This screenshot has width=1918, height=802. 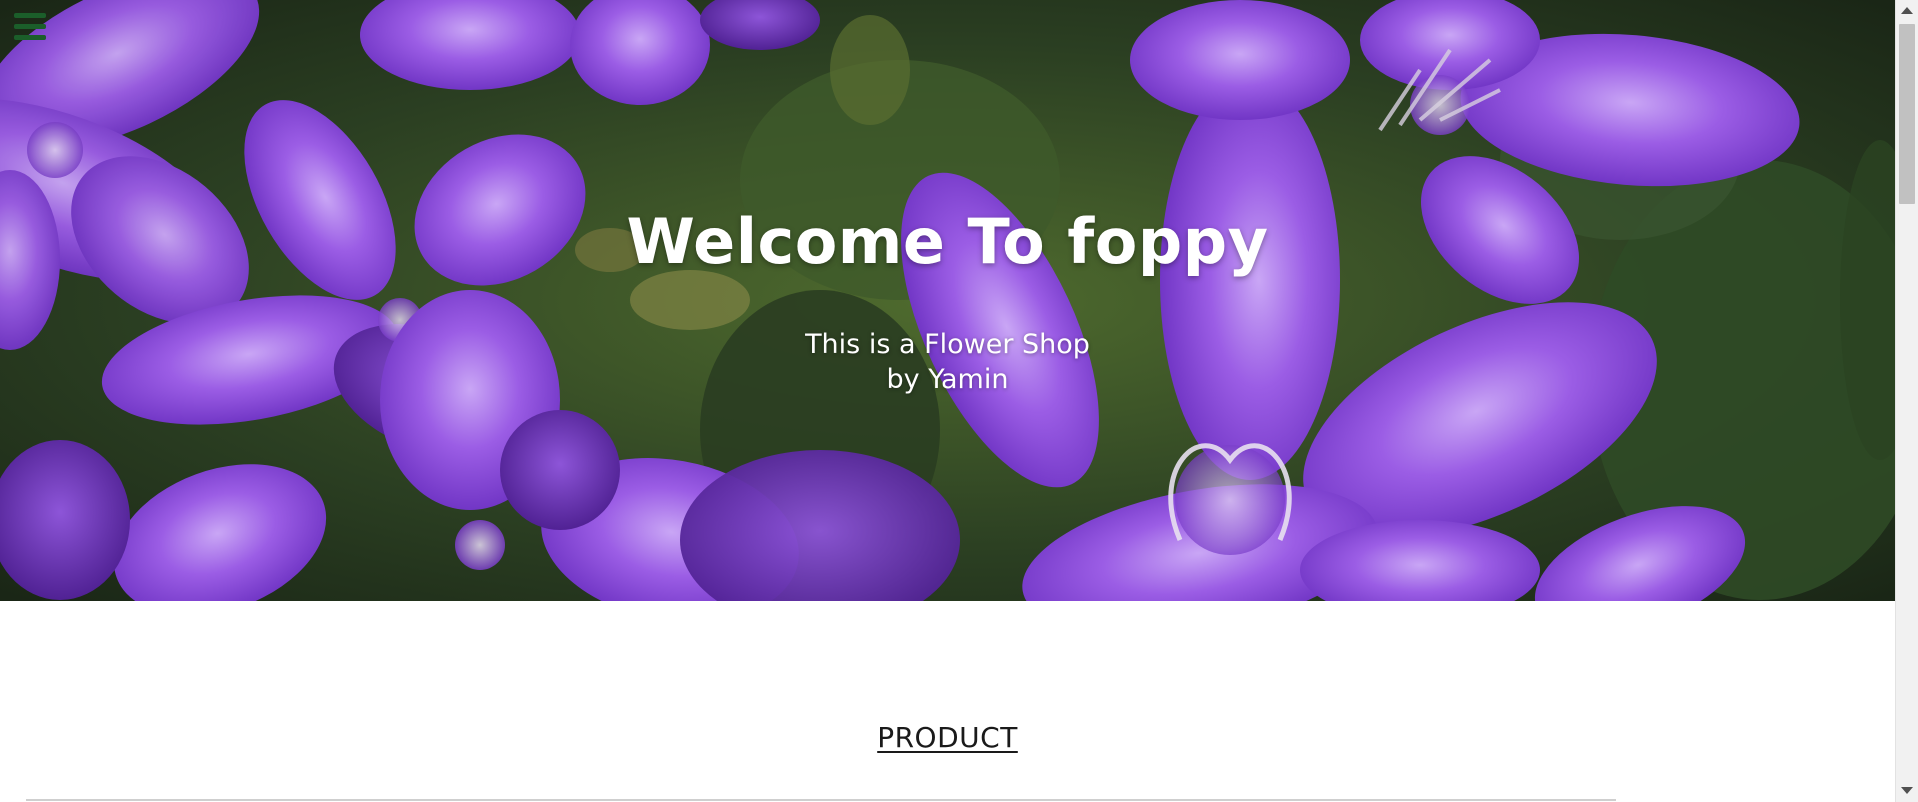 I want to click on product-section-heading: PRODUCT, so click(x=947, y=737).